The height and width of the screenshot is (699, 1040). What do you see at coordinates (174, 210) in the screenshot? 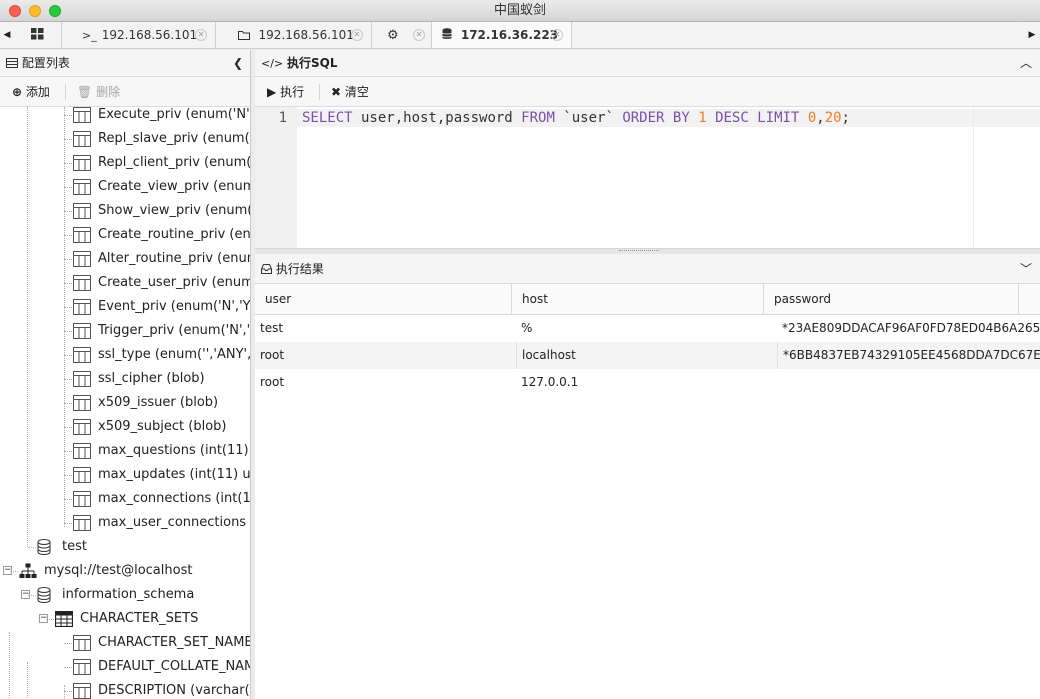
I see `tree-node-label: Show_view_priv (enum('N` at bounding box center [174, 210].